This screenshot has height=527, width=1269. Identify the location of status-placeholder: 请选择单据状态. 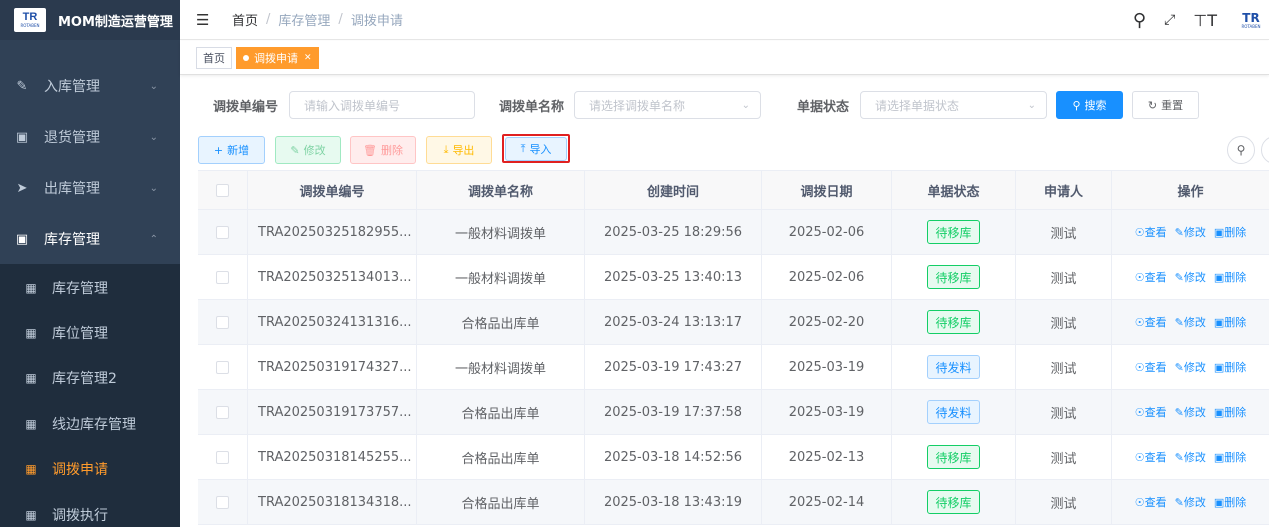
(917, 105).